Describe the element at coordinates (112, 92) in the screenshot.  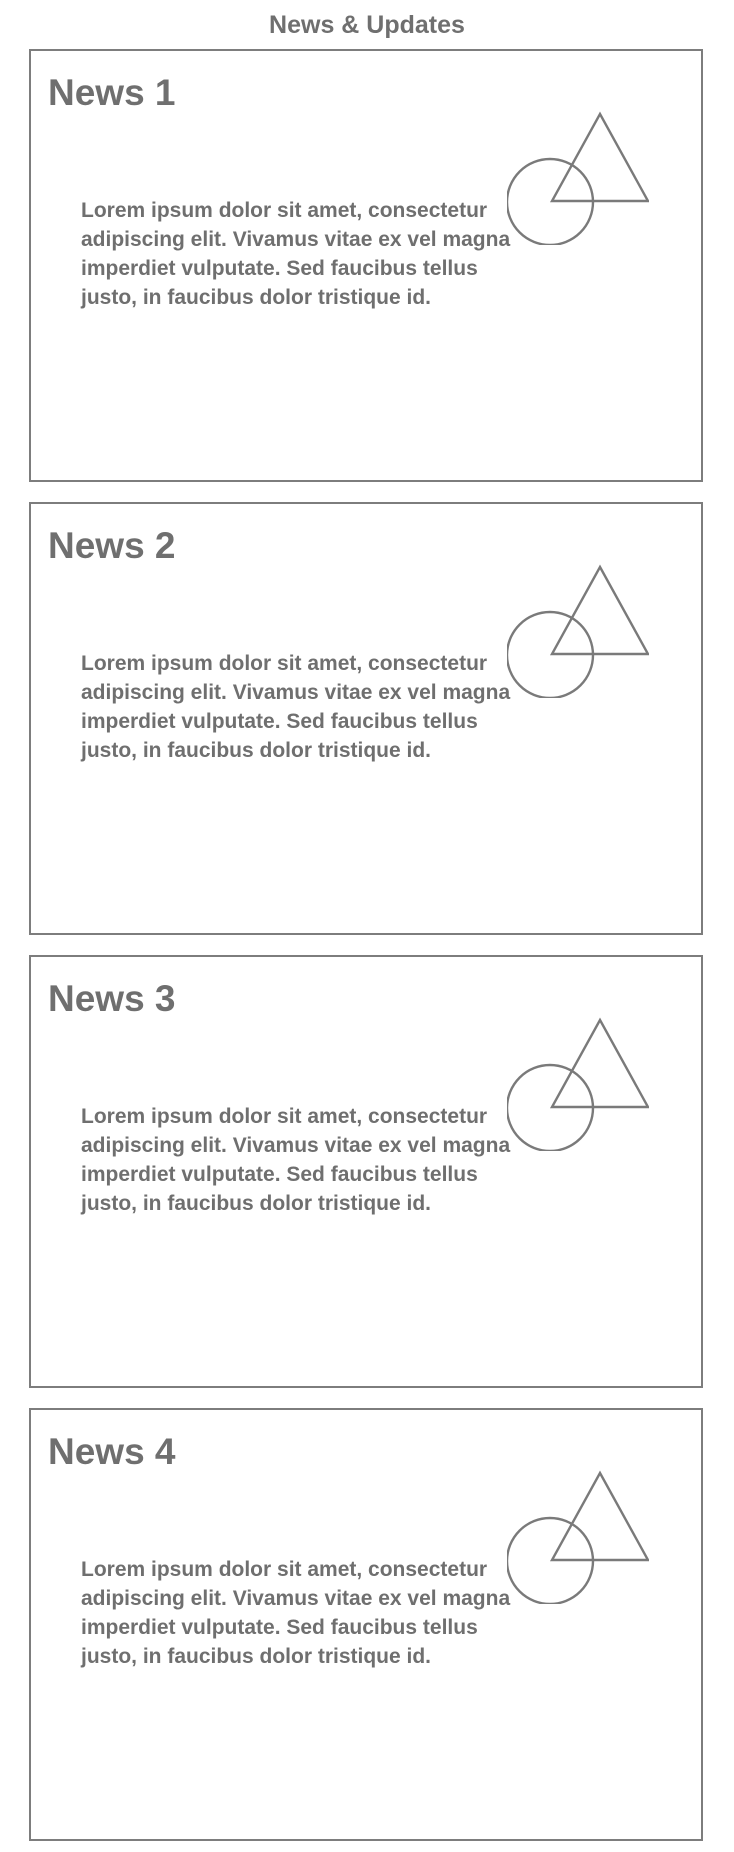
I see `news-title: News 1` at that location.